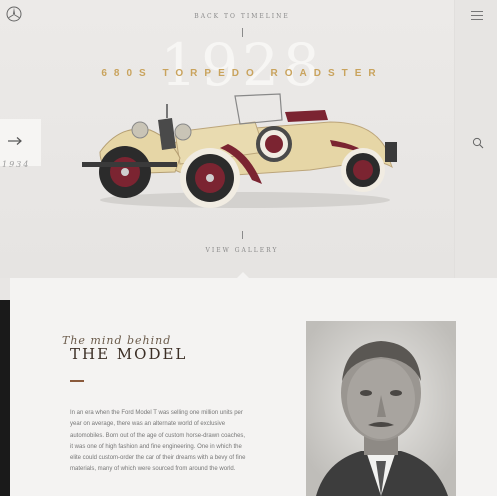 Image resolution: width=497 pixels, height=496 pixels. I want to click on divider-tick, so click(242, 235).